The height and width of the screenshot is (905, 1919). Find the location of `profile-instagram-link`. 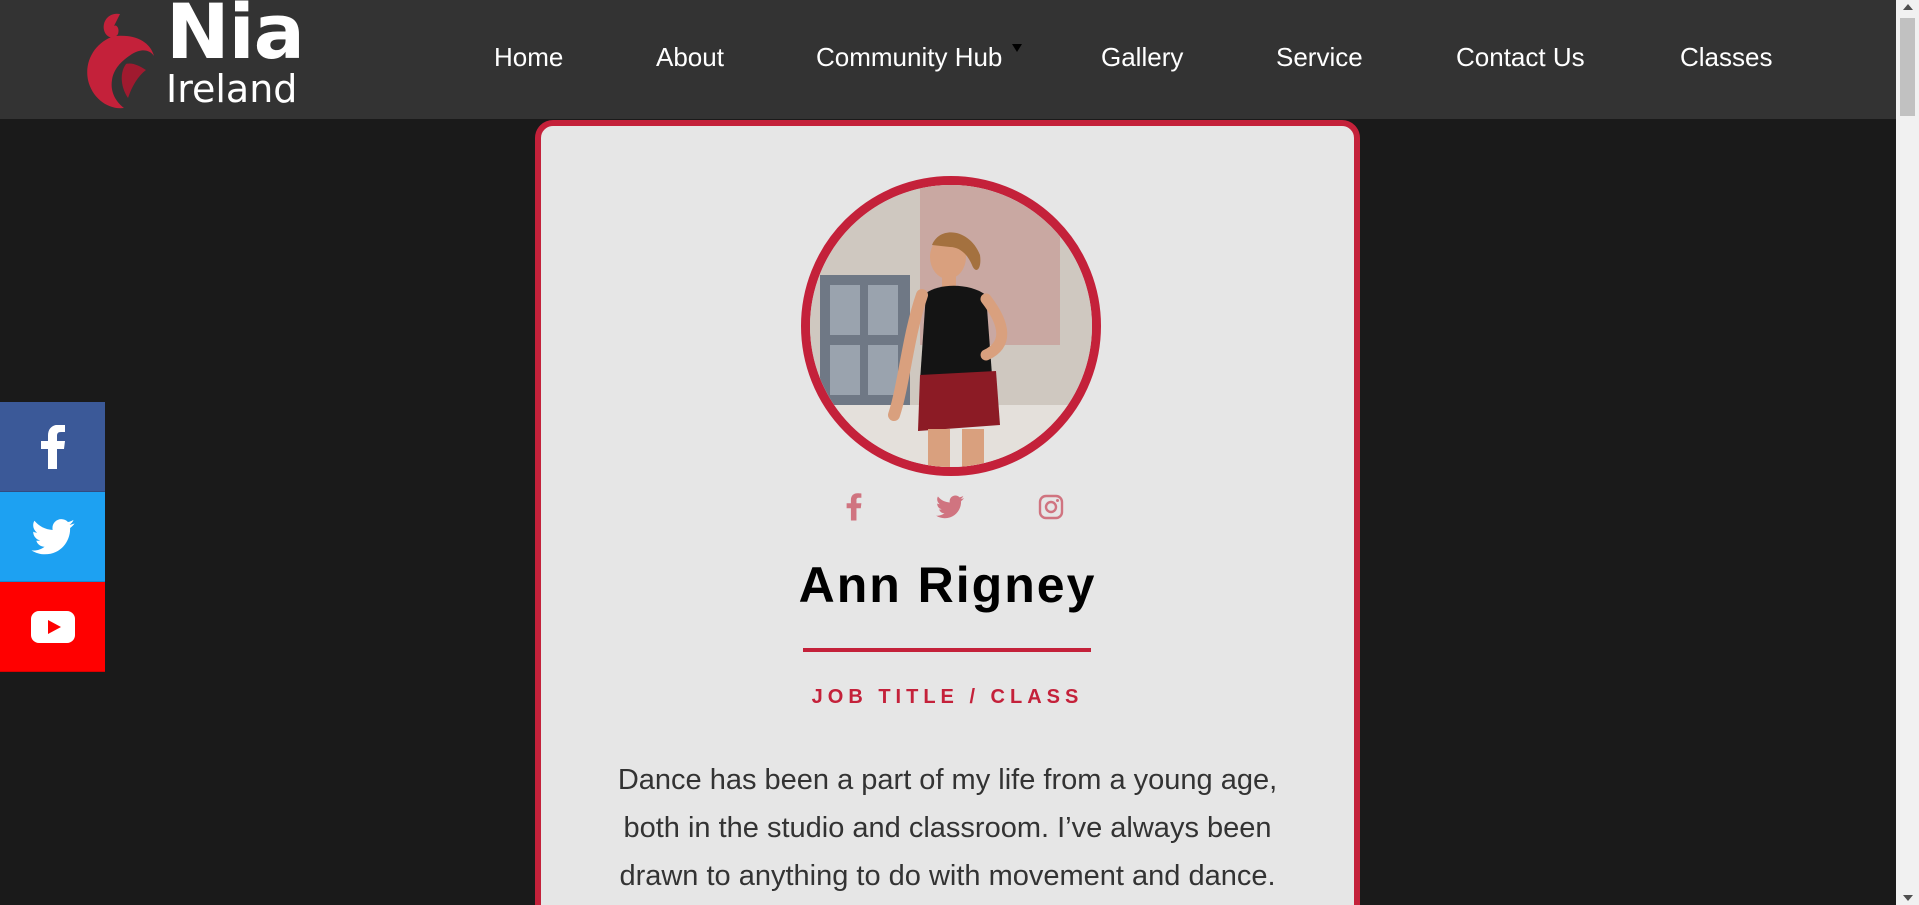

profile-instagram-link is located at coordinates (1051, 509).